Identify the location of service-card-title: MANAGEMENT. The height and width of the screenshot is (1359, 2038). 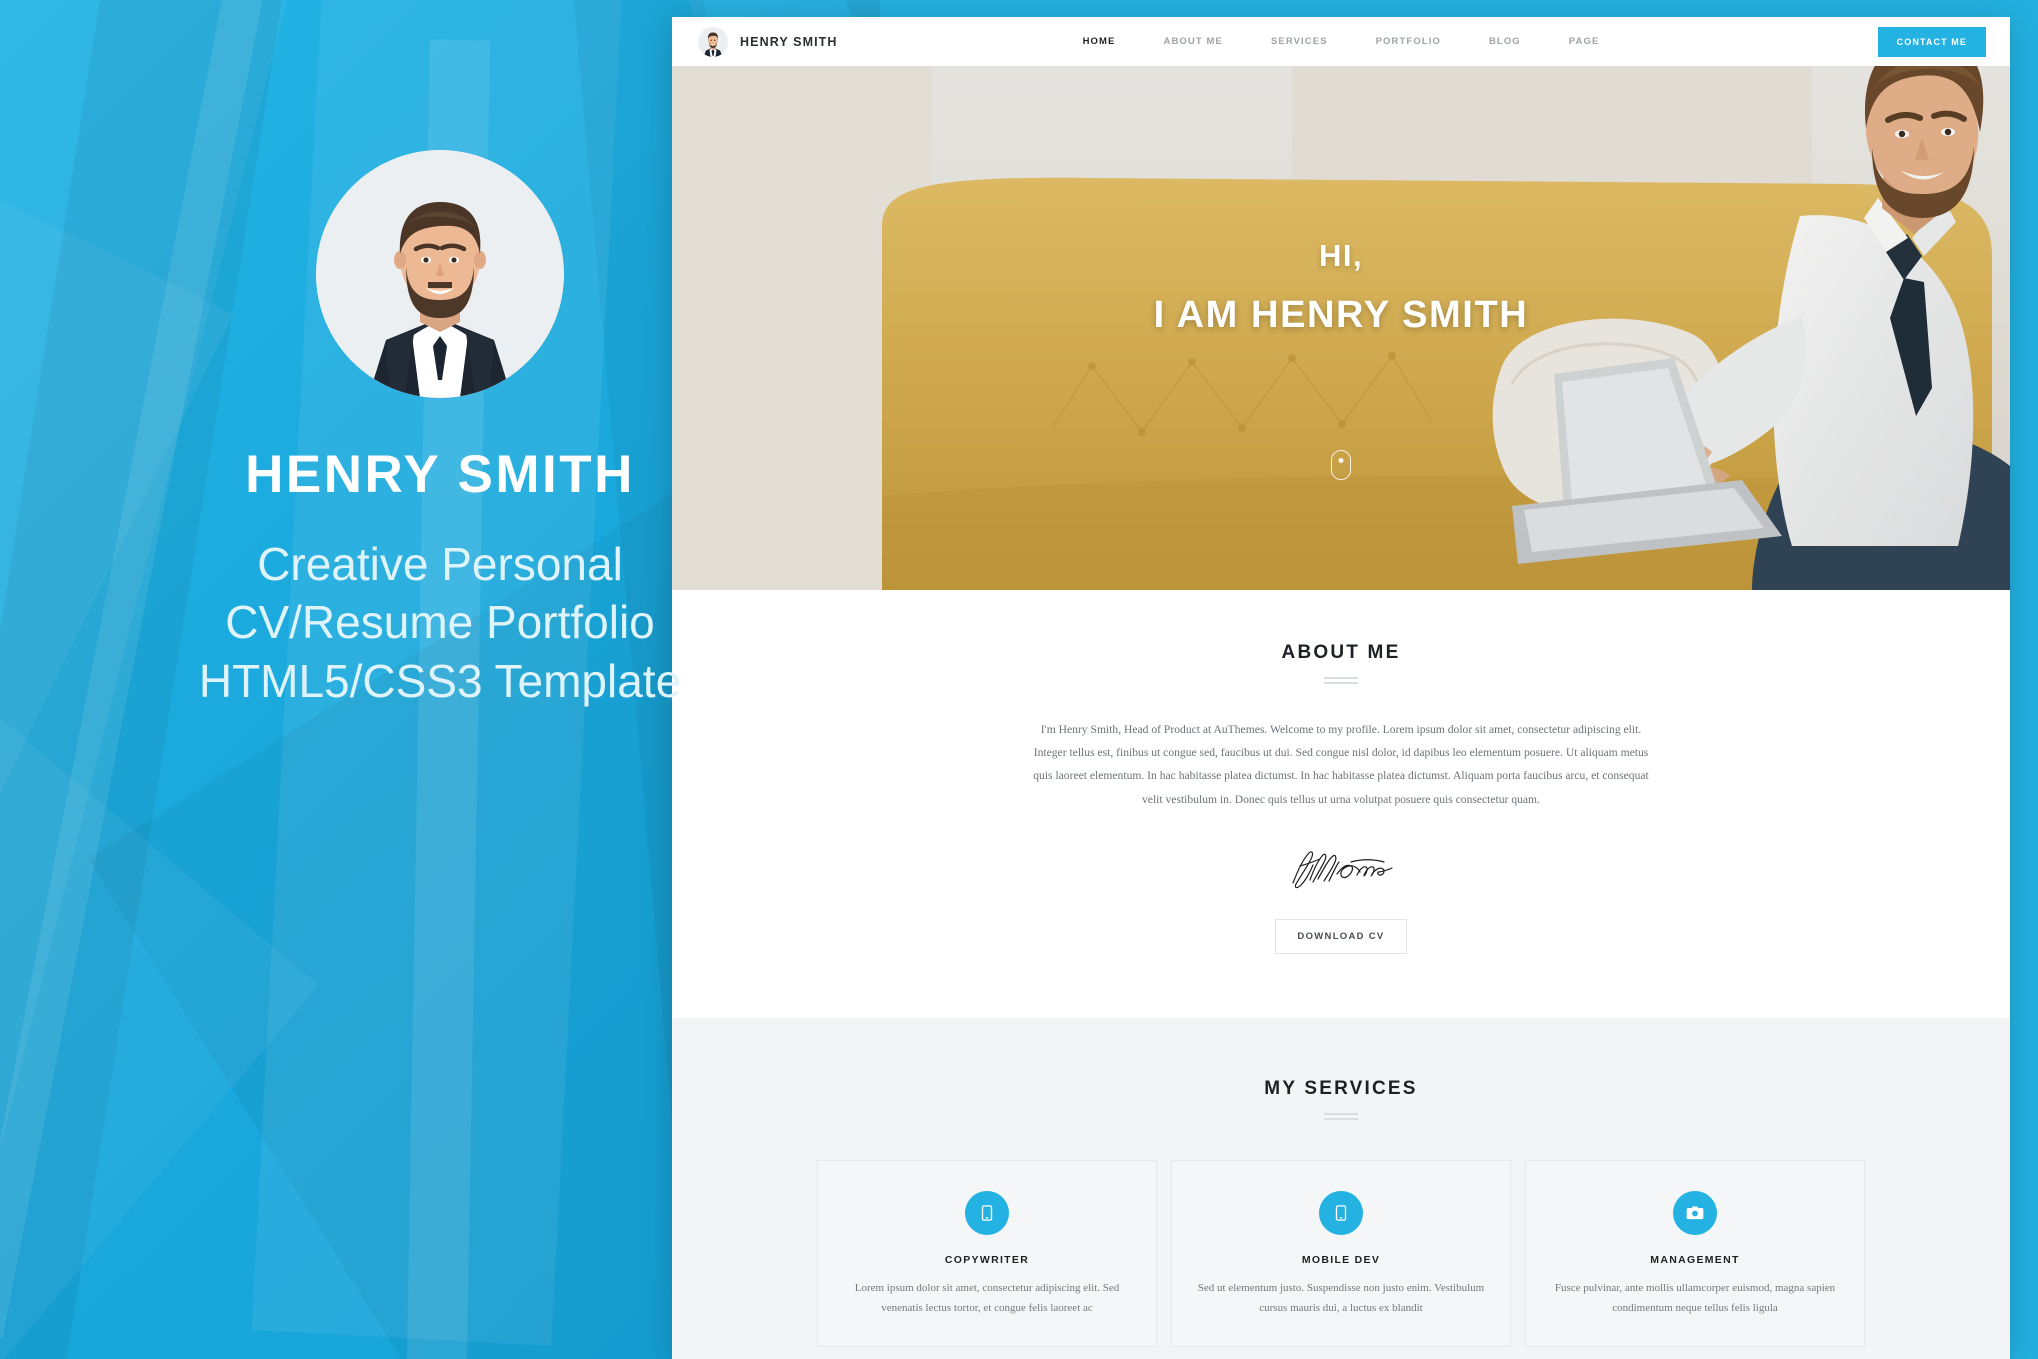
(1695, 1259).